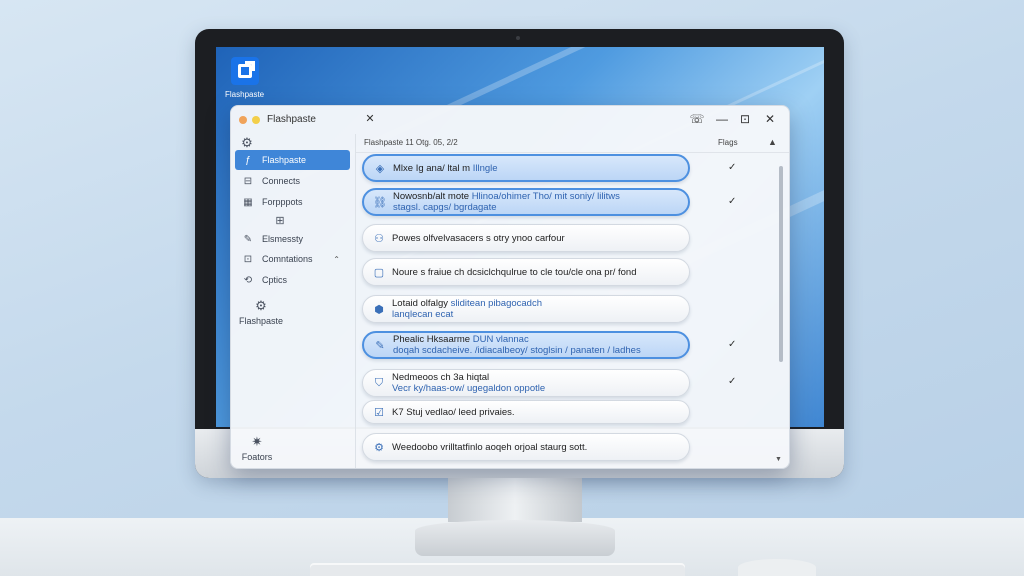 This screenshot has width=1024, height=576. I want to click on sidebar-item-comntations: ⊡ Comntations ⌃, so click(292, 259).